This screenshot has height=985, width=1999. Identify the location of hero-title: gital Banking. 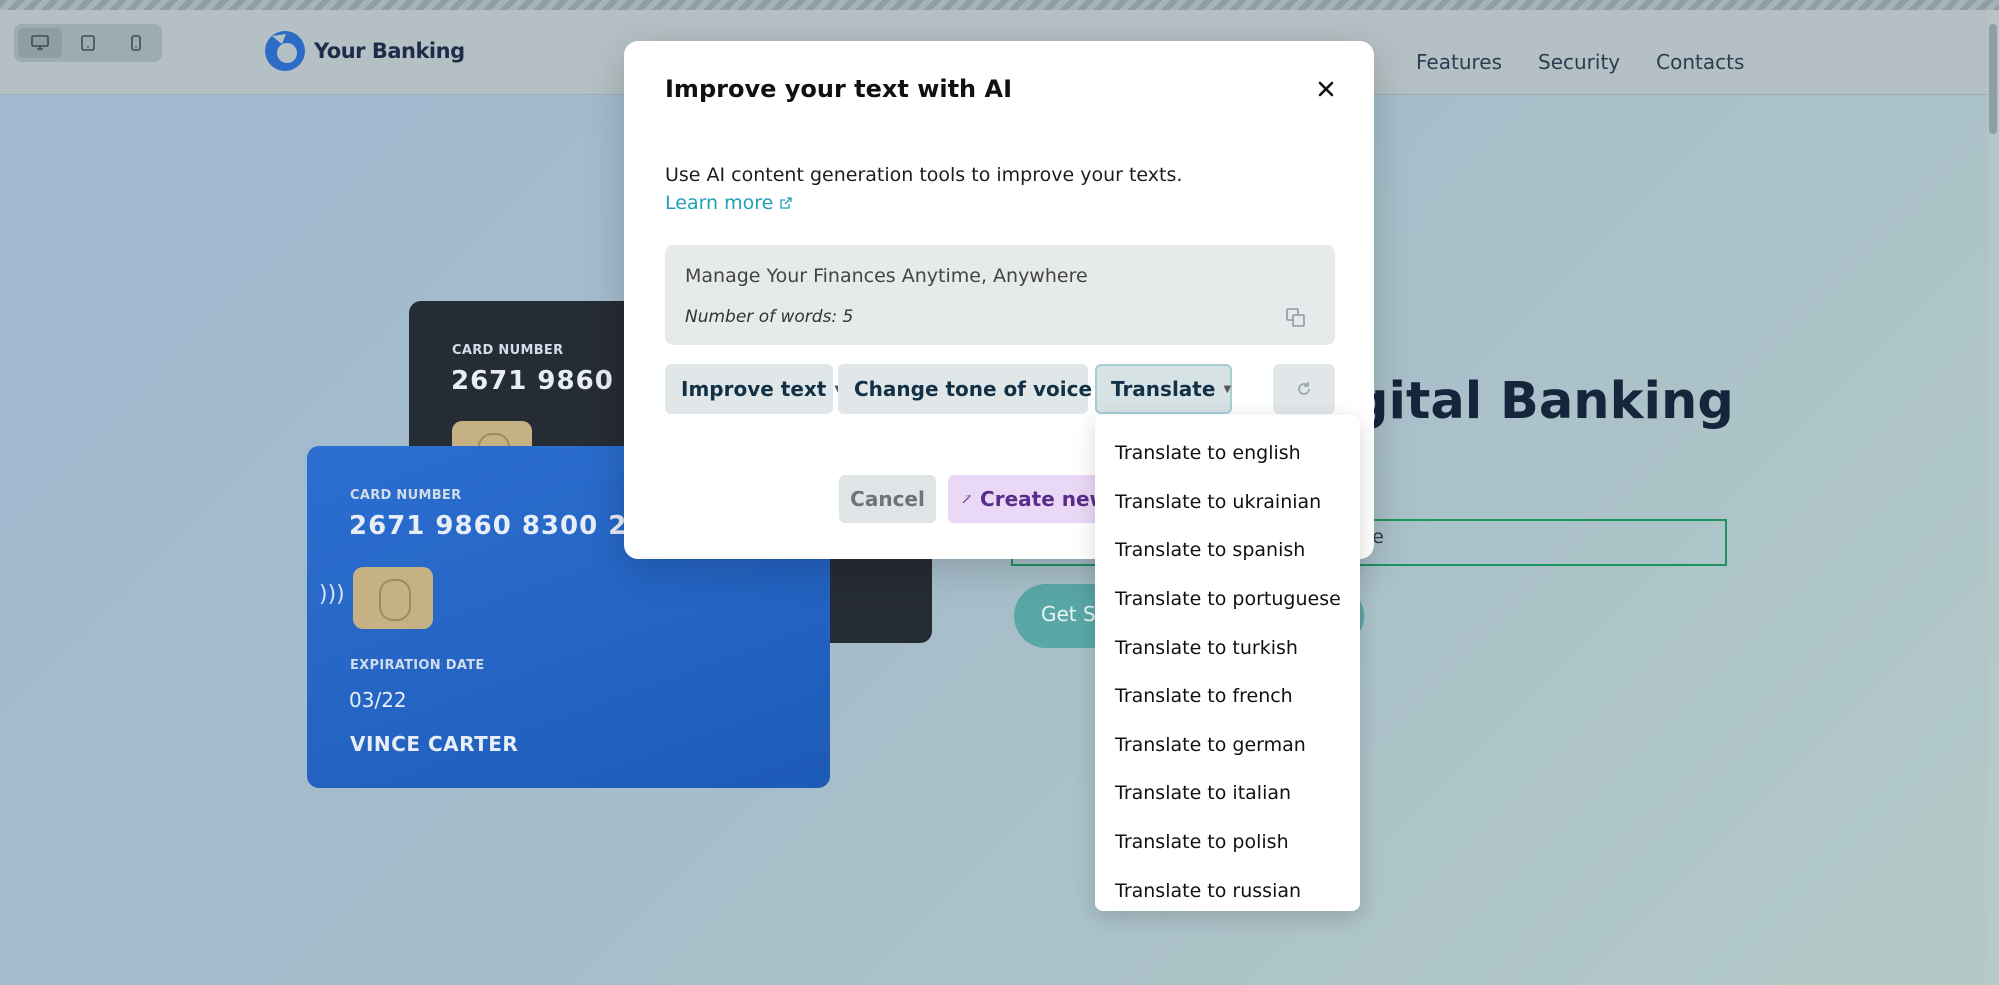
(1543, 401).